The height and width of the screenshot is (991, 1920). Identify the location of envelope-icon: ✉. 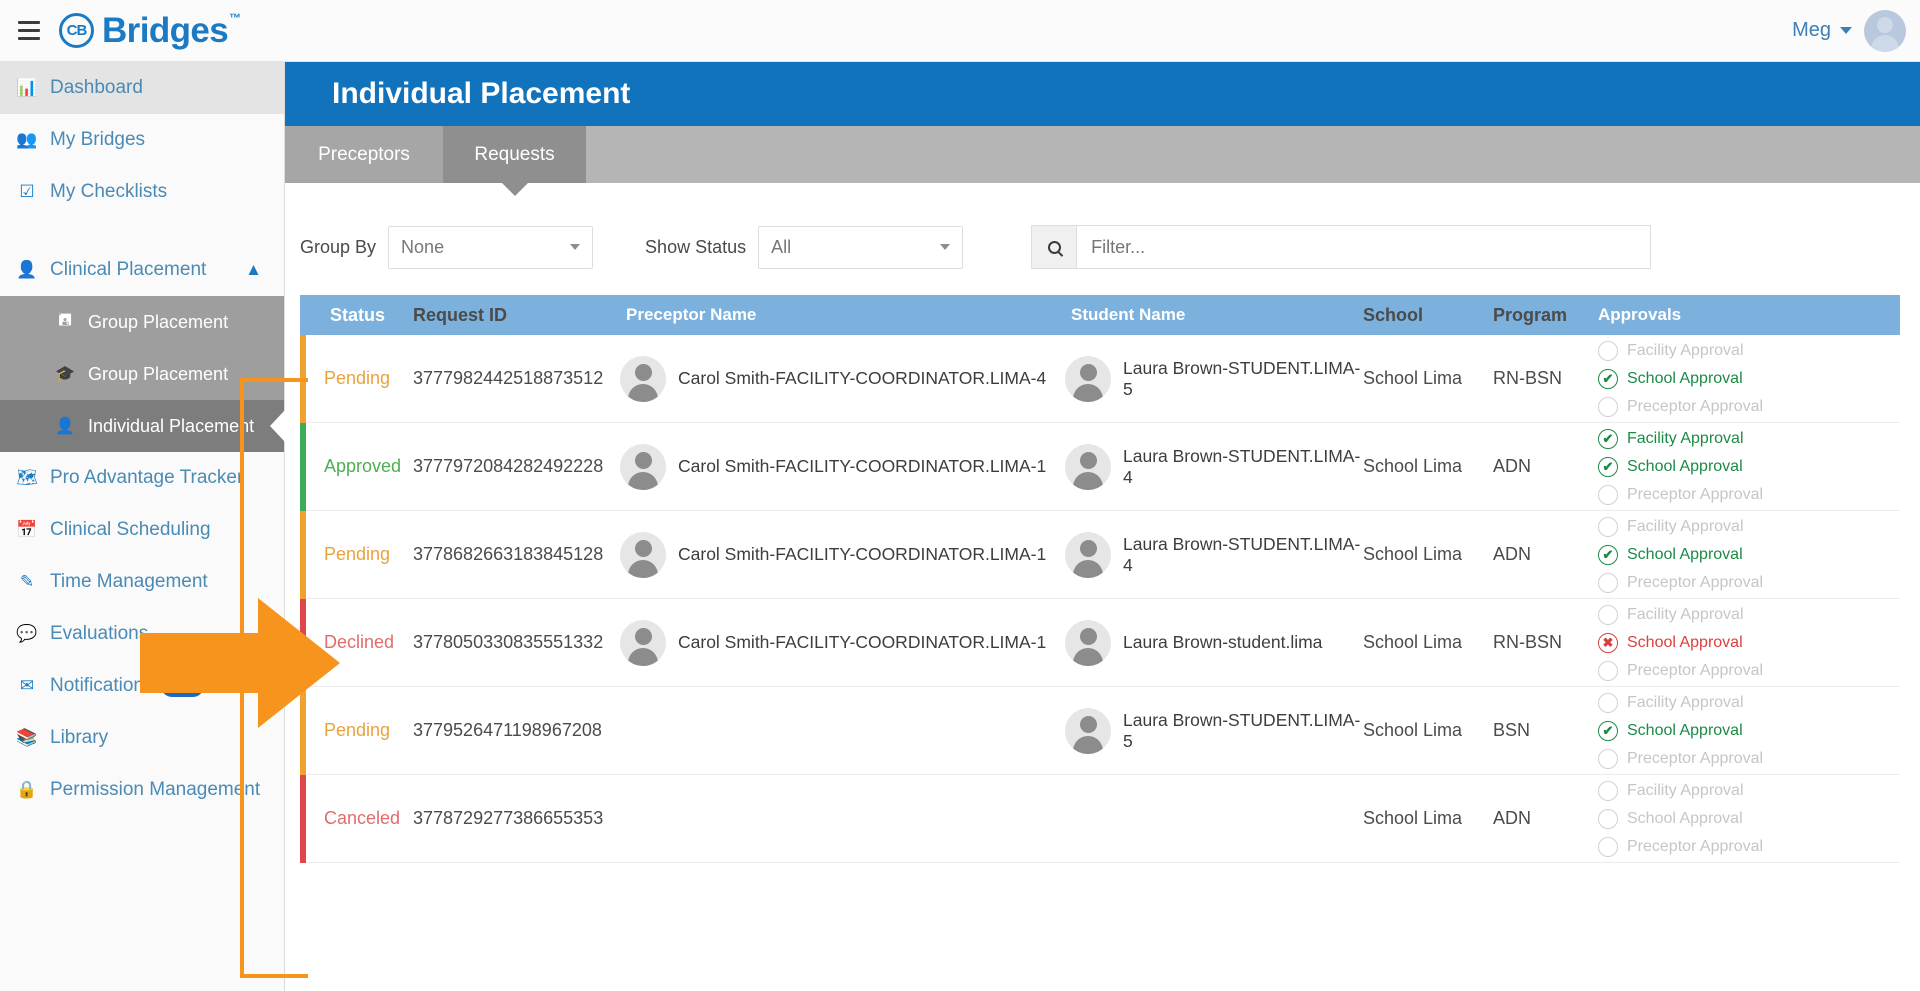
(27, 685).